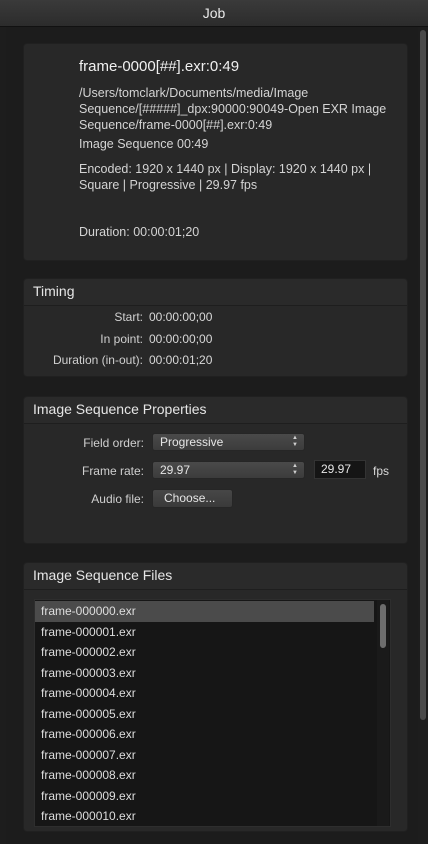 Image resolution: width=428 pixels, height=844 pixels. I want to click on frame-rate-value: 29.97, so click(175, 470).